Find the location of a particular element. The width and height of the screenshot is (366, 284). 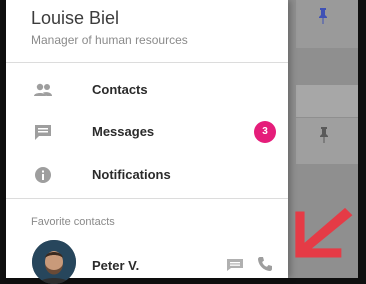

menu-item-notifications: Notifications is located at coordinates (147, 175).